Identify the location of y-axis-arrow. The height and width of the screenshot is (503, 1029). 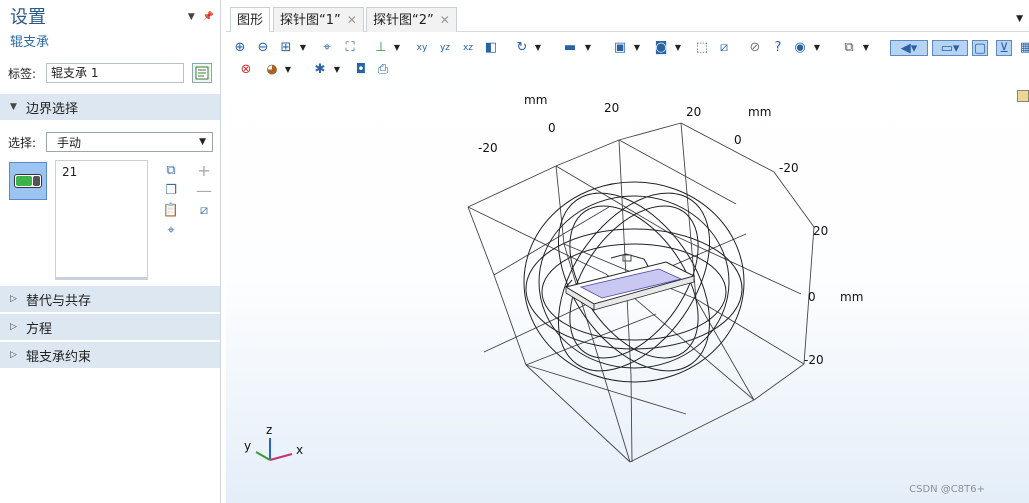
(263, 456).